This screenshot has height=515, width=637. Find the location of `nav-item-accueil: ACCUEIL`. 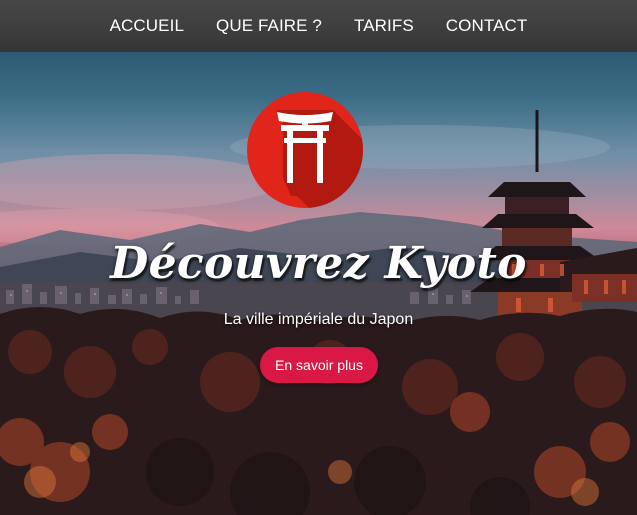

nav-item-accueil: ACCUEIL is located at coordinates (147, 26).